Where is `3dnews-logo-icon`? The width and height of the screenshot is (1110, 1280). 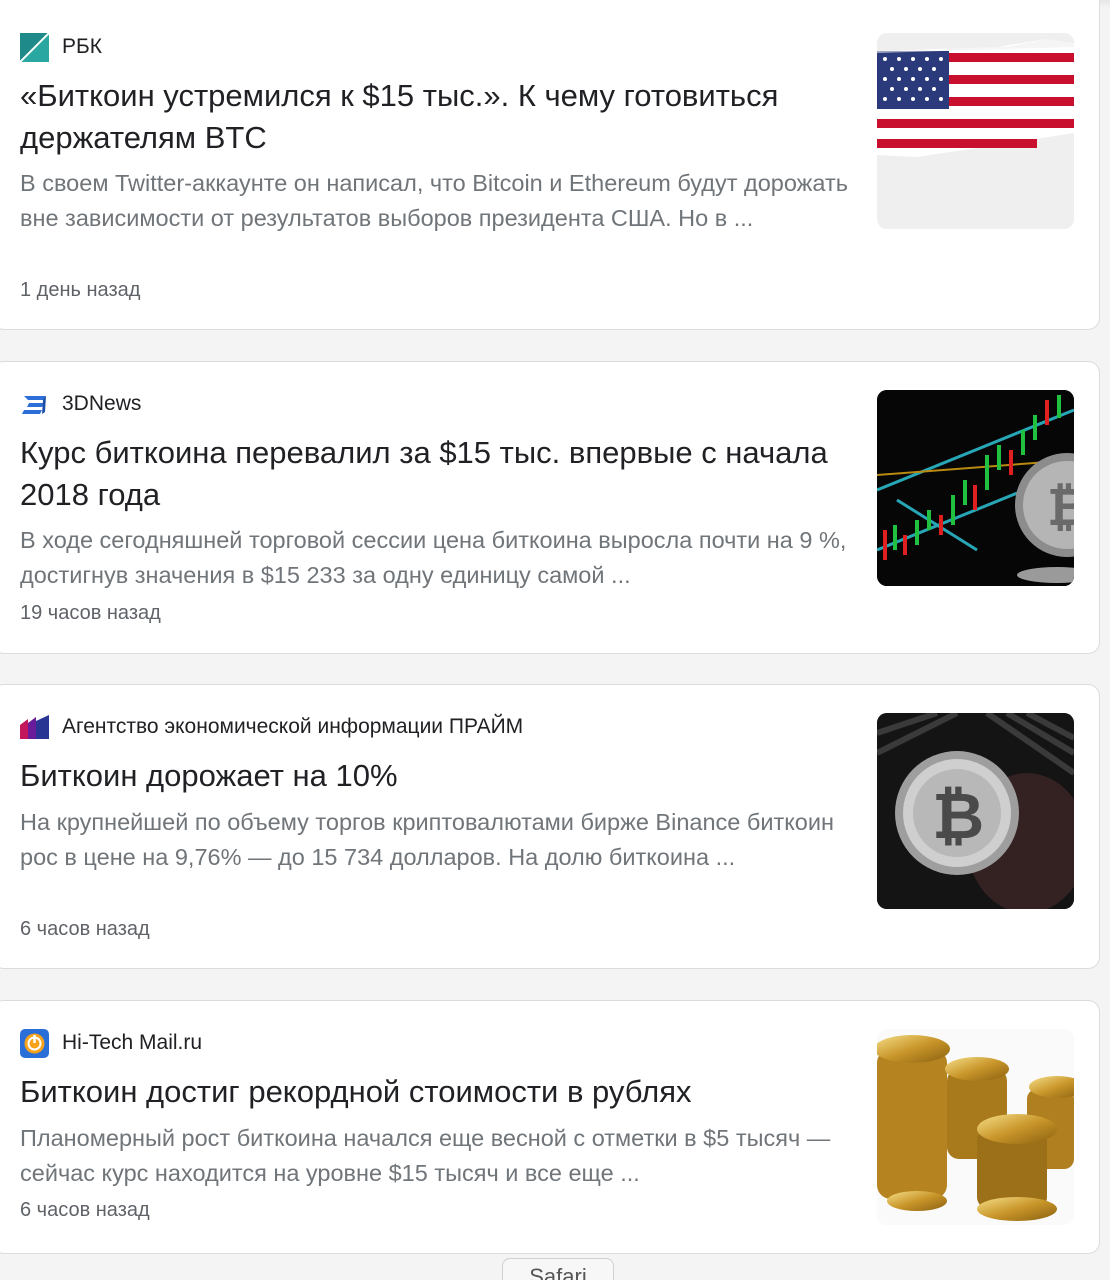 3dnews-logo-icon is located at coordinates (34, 404).